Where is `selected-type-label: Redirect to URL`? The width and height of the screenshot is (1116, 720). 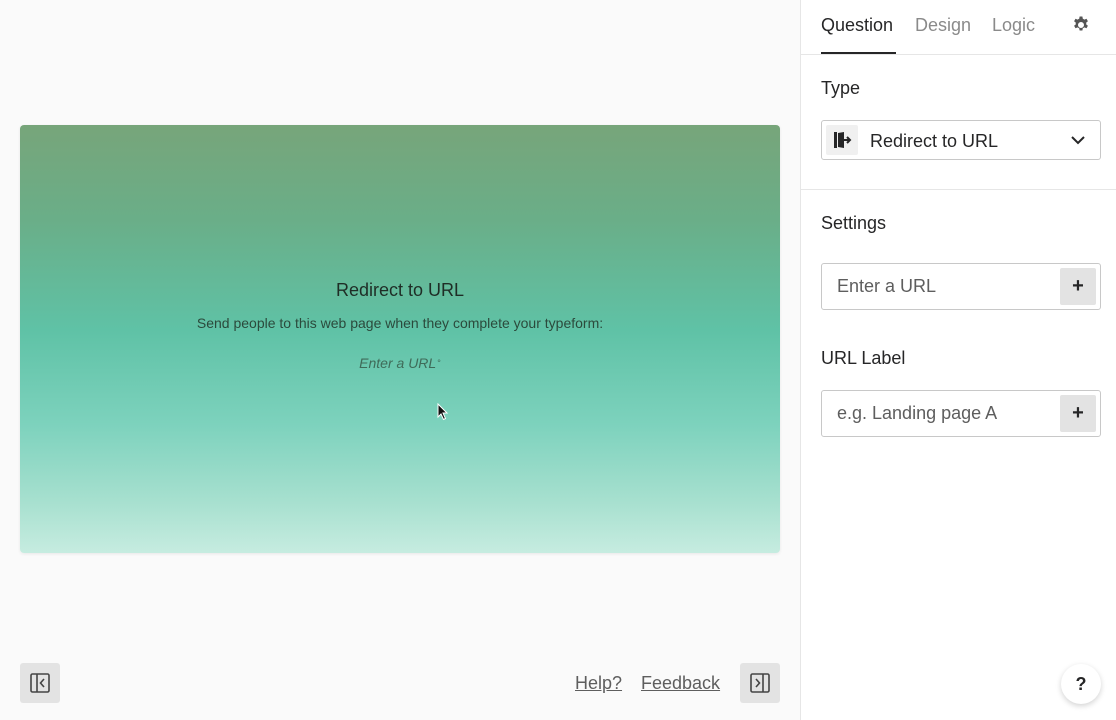
selected-type-label: Redirect to URL is located at coordinates (934, 141).